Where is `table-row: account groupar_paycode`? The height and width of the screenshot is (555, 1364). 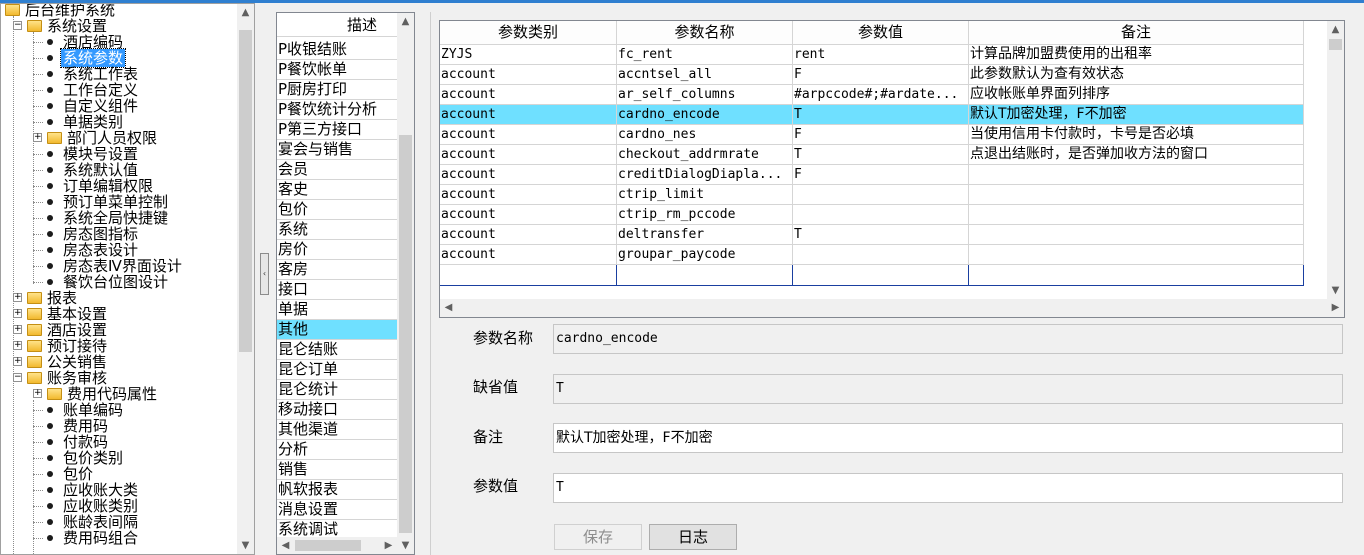 table-row: account groupar_paycode is located at coordinates (872, 255).